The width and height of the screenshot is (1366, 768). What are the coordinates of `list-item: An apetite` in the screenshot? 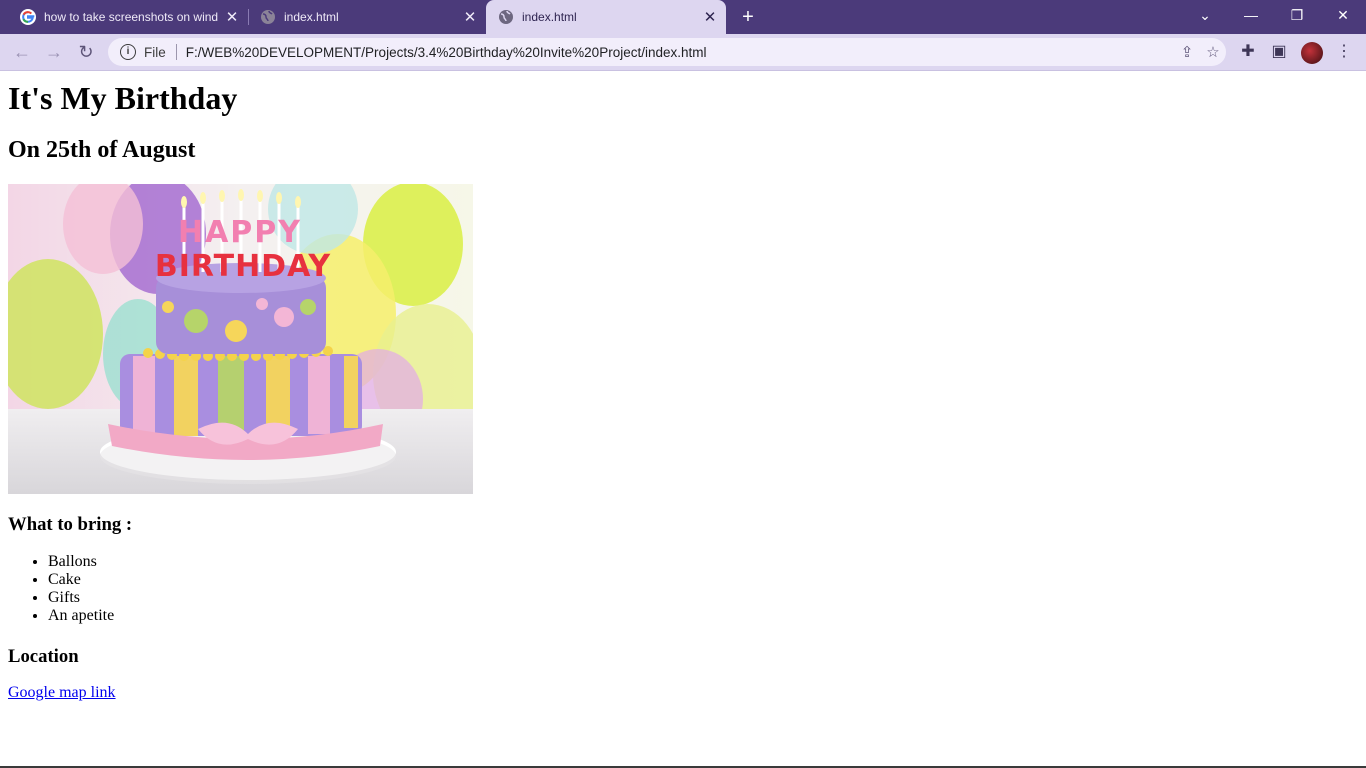 It's located at (81, 616).